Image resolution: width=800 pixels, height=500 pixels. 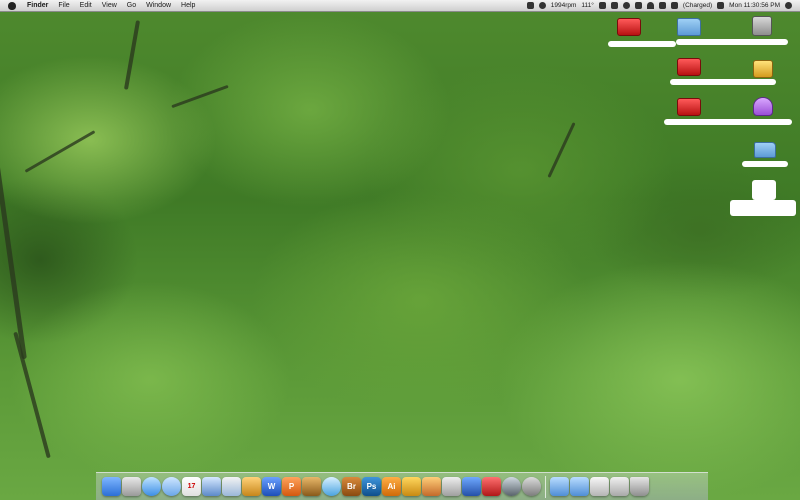 What do you see at coordinates (545, 486) in the screenshot?
I see `dock-separator` at bounding box center [545, 486].